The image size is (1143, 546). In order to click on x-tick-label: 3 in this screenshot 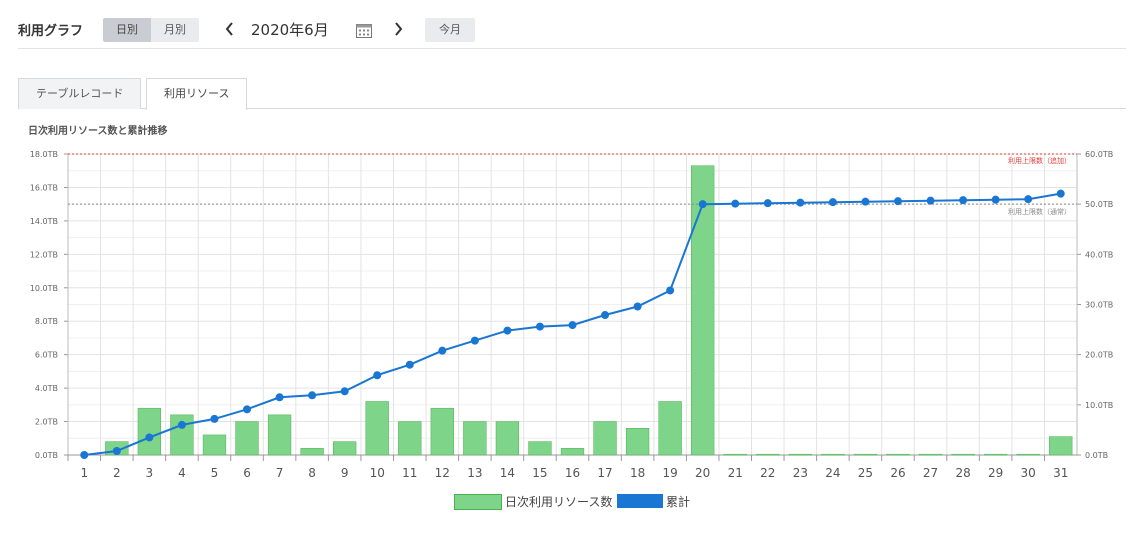, I will do `click(150, 473)`.